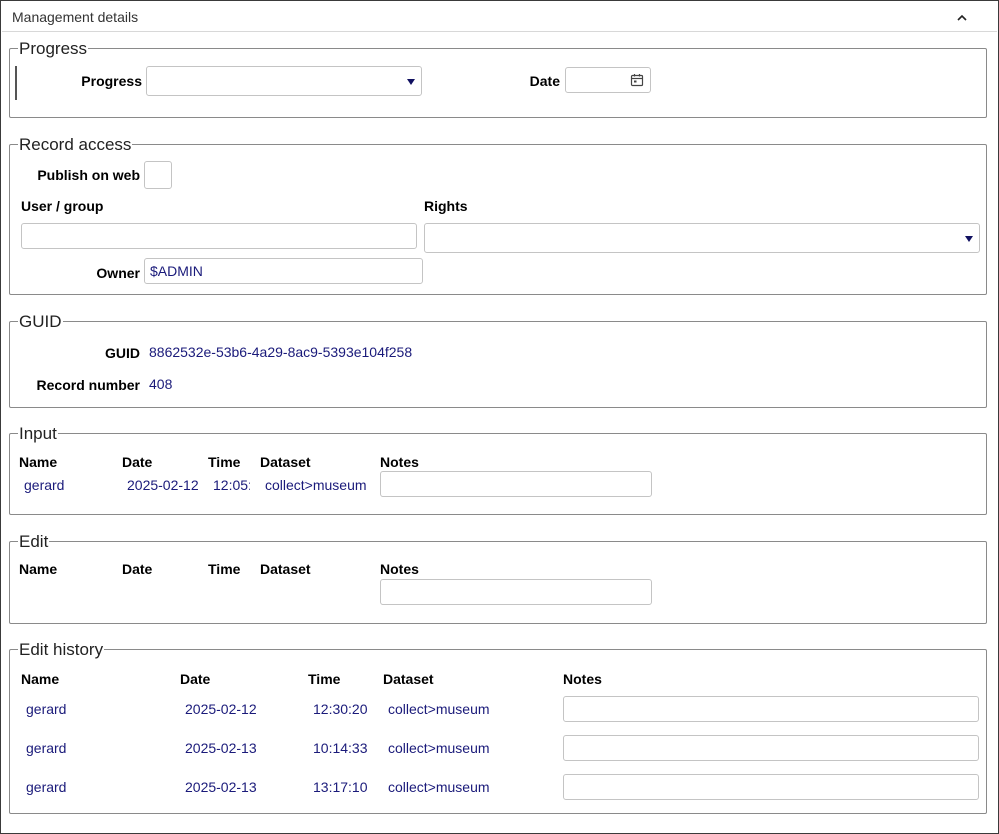 This screenshot has height=834, width=999. Describe the element at coordinates (38, 434) in the screenshot. I see `input-legend: Input` at that location.